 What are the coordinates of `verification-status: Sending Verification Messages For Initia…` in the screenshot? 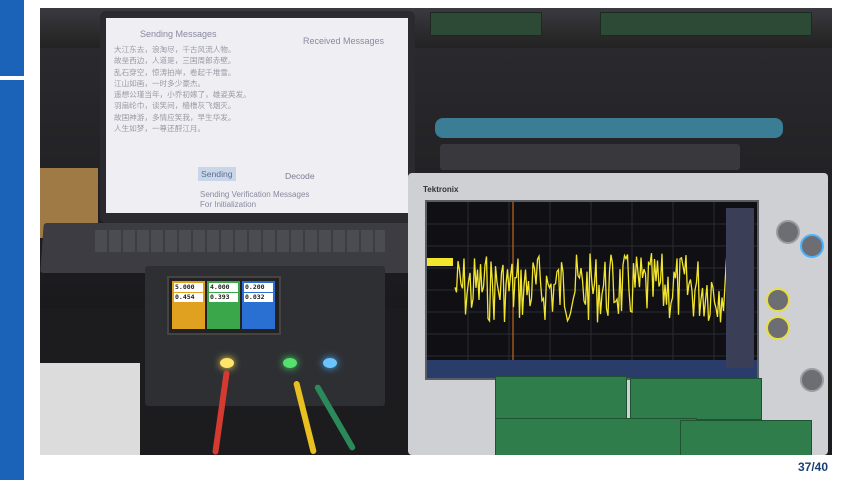 It's located at (254, 200).